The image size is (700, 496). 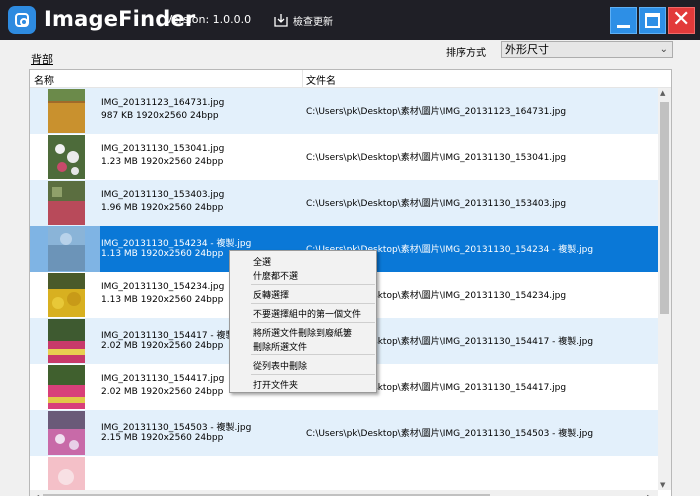 I want to click on close-button: ✕, so click(x=681, y=20).